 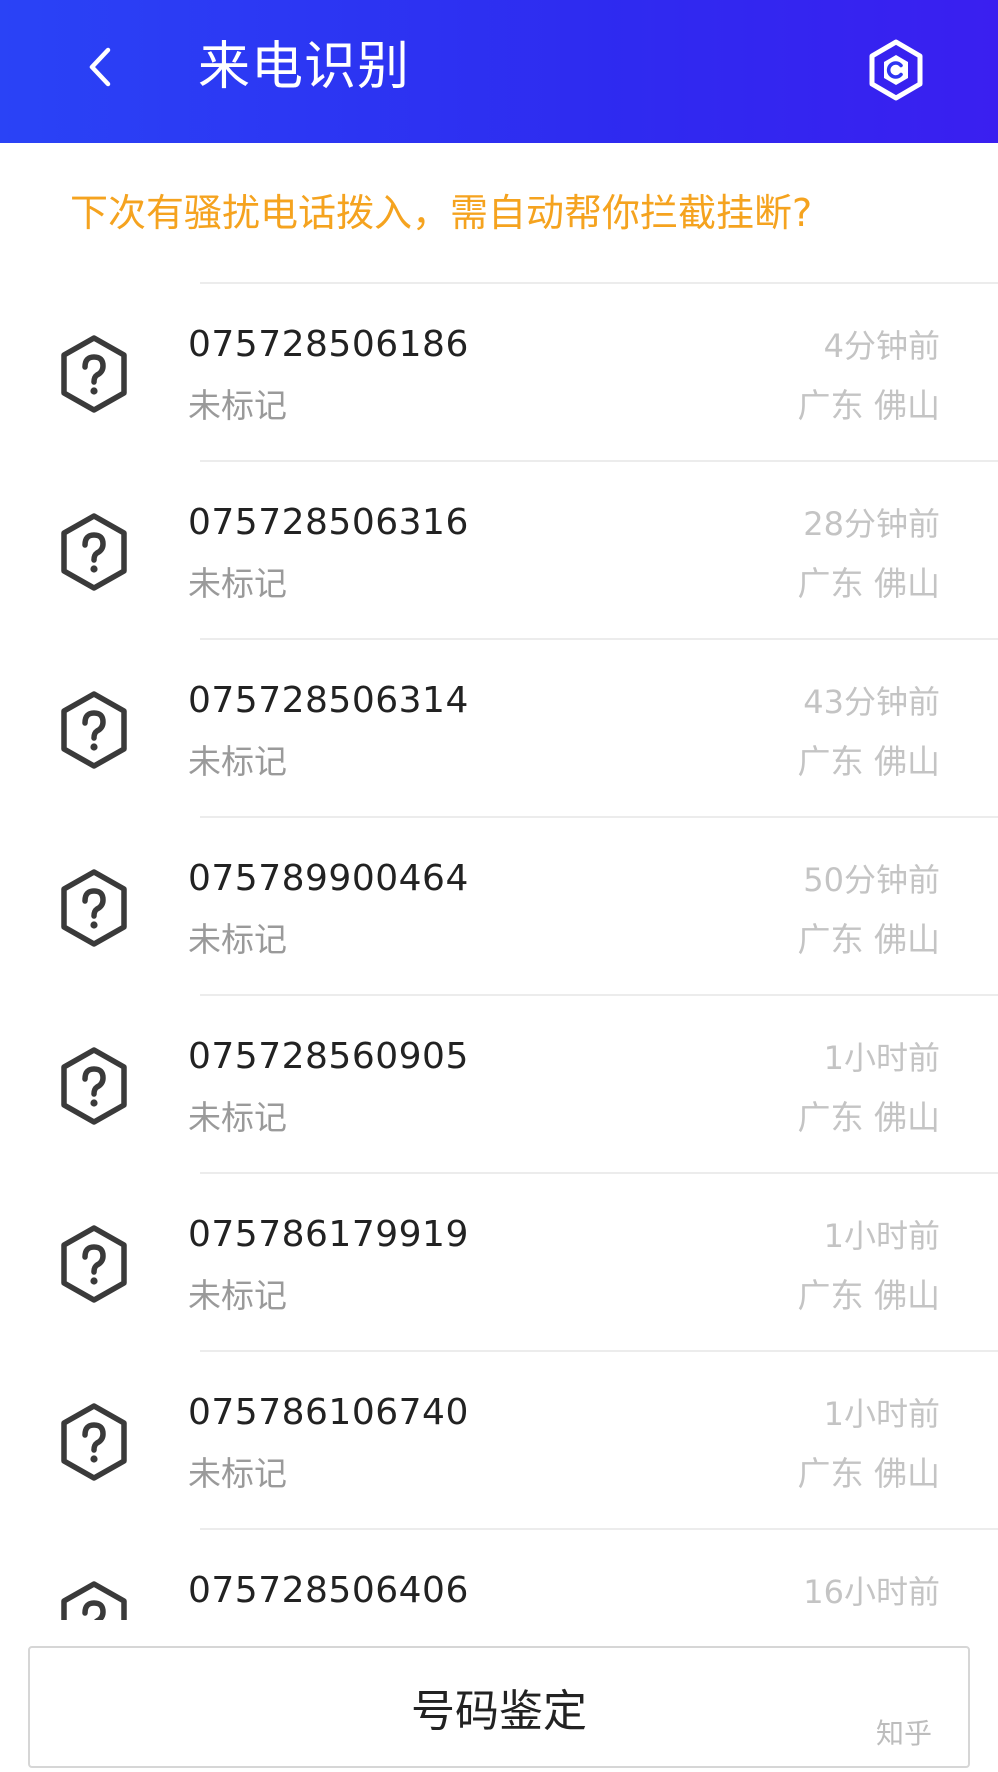 I want to click on call-list-item: 075728506186 未标记 4分钟前广东 佛山, so click(x=499, y=371).